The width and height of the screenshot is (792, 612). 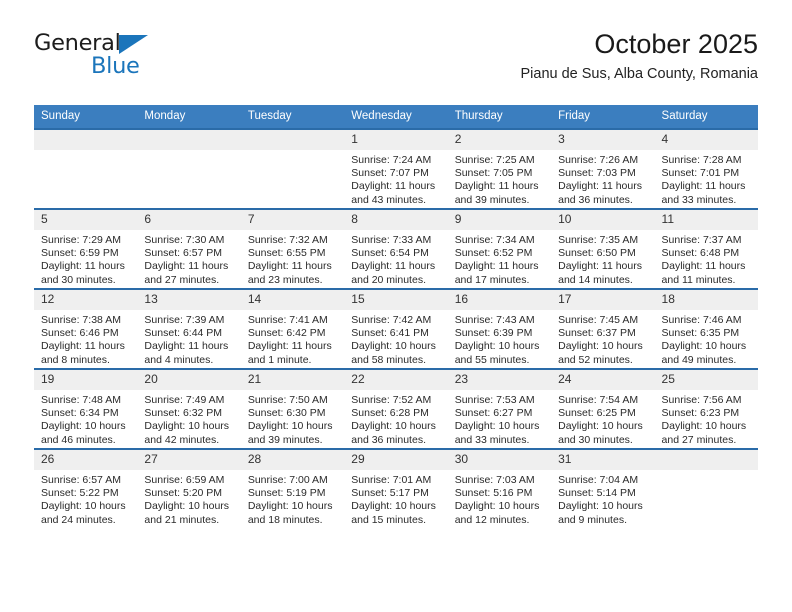 I want to click on day-number: 26, so click(x=86, y=460).